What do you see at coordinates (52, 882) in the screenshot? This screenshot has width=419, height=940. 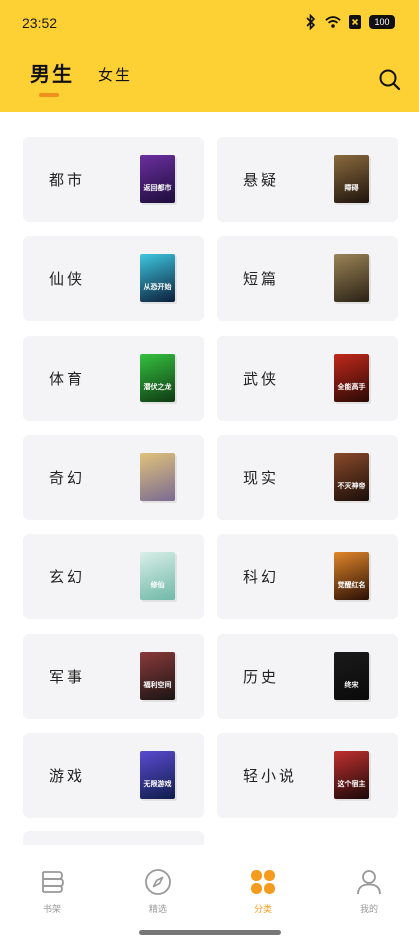 I see `bookshelf-icon` at bounding box center [52, 882].